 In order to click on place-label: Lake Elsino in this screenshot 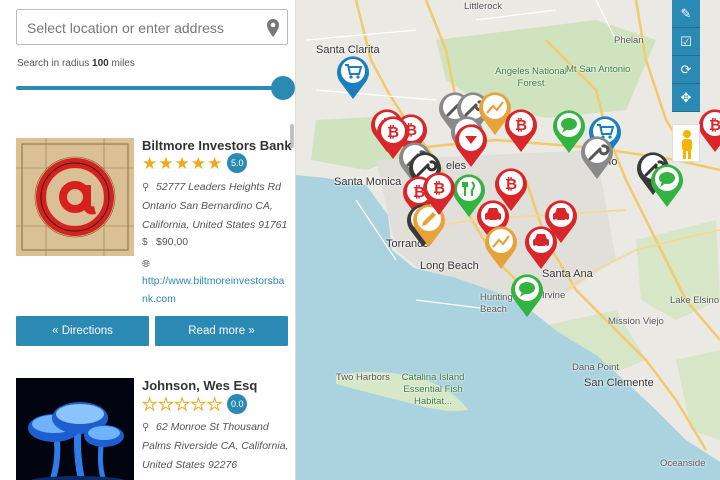, I will do `click(695, 300)`.